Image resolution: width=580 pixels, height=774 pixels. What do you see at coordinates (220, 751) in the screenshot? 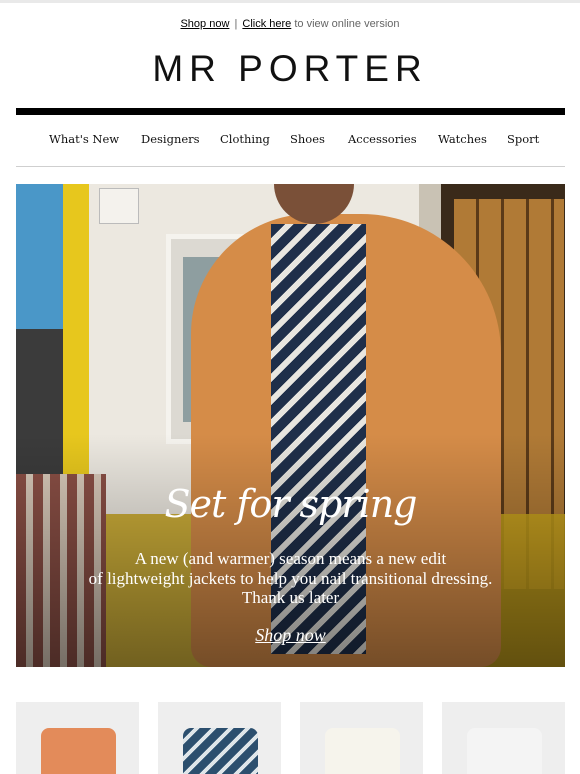
I see `patterned-shirt-icon` at bounding box center [220, 751].